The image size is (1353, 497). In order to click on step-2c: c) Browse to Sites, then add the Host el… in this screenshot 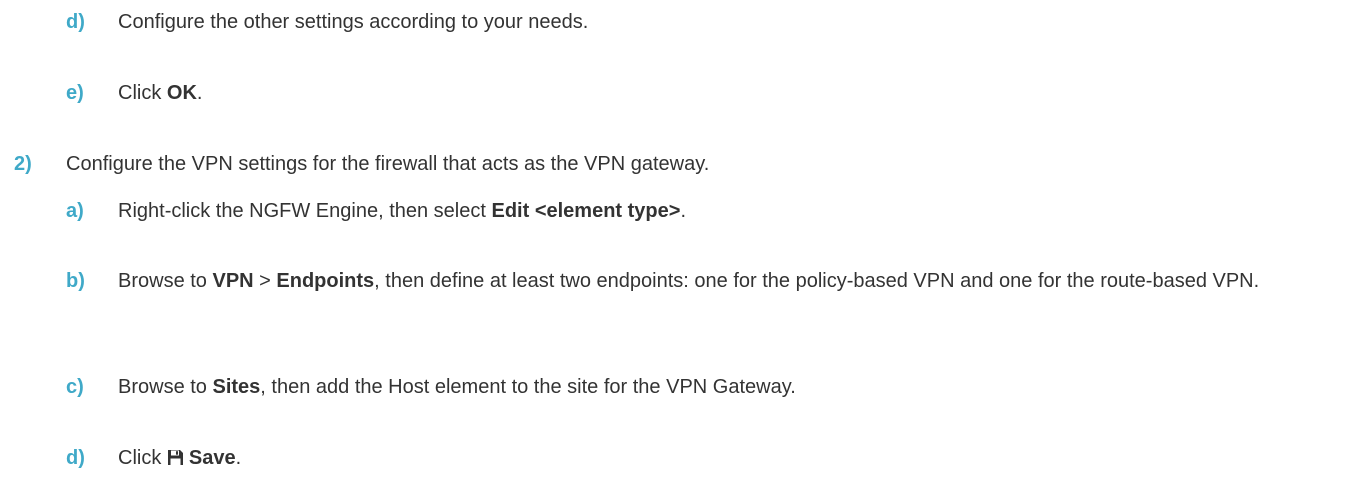, I will do `click(431, 387)`.